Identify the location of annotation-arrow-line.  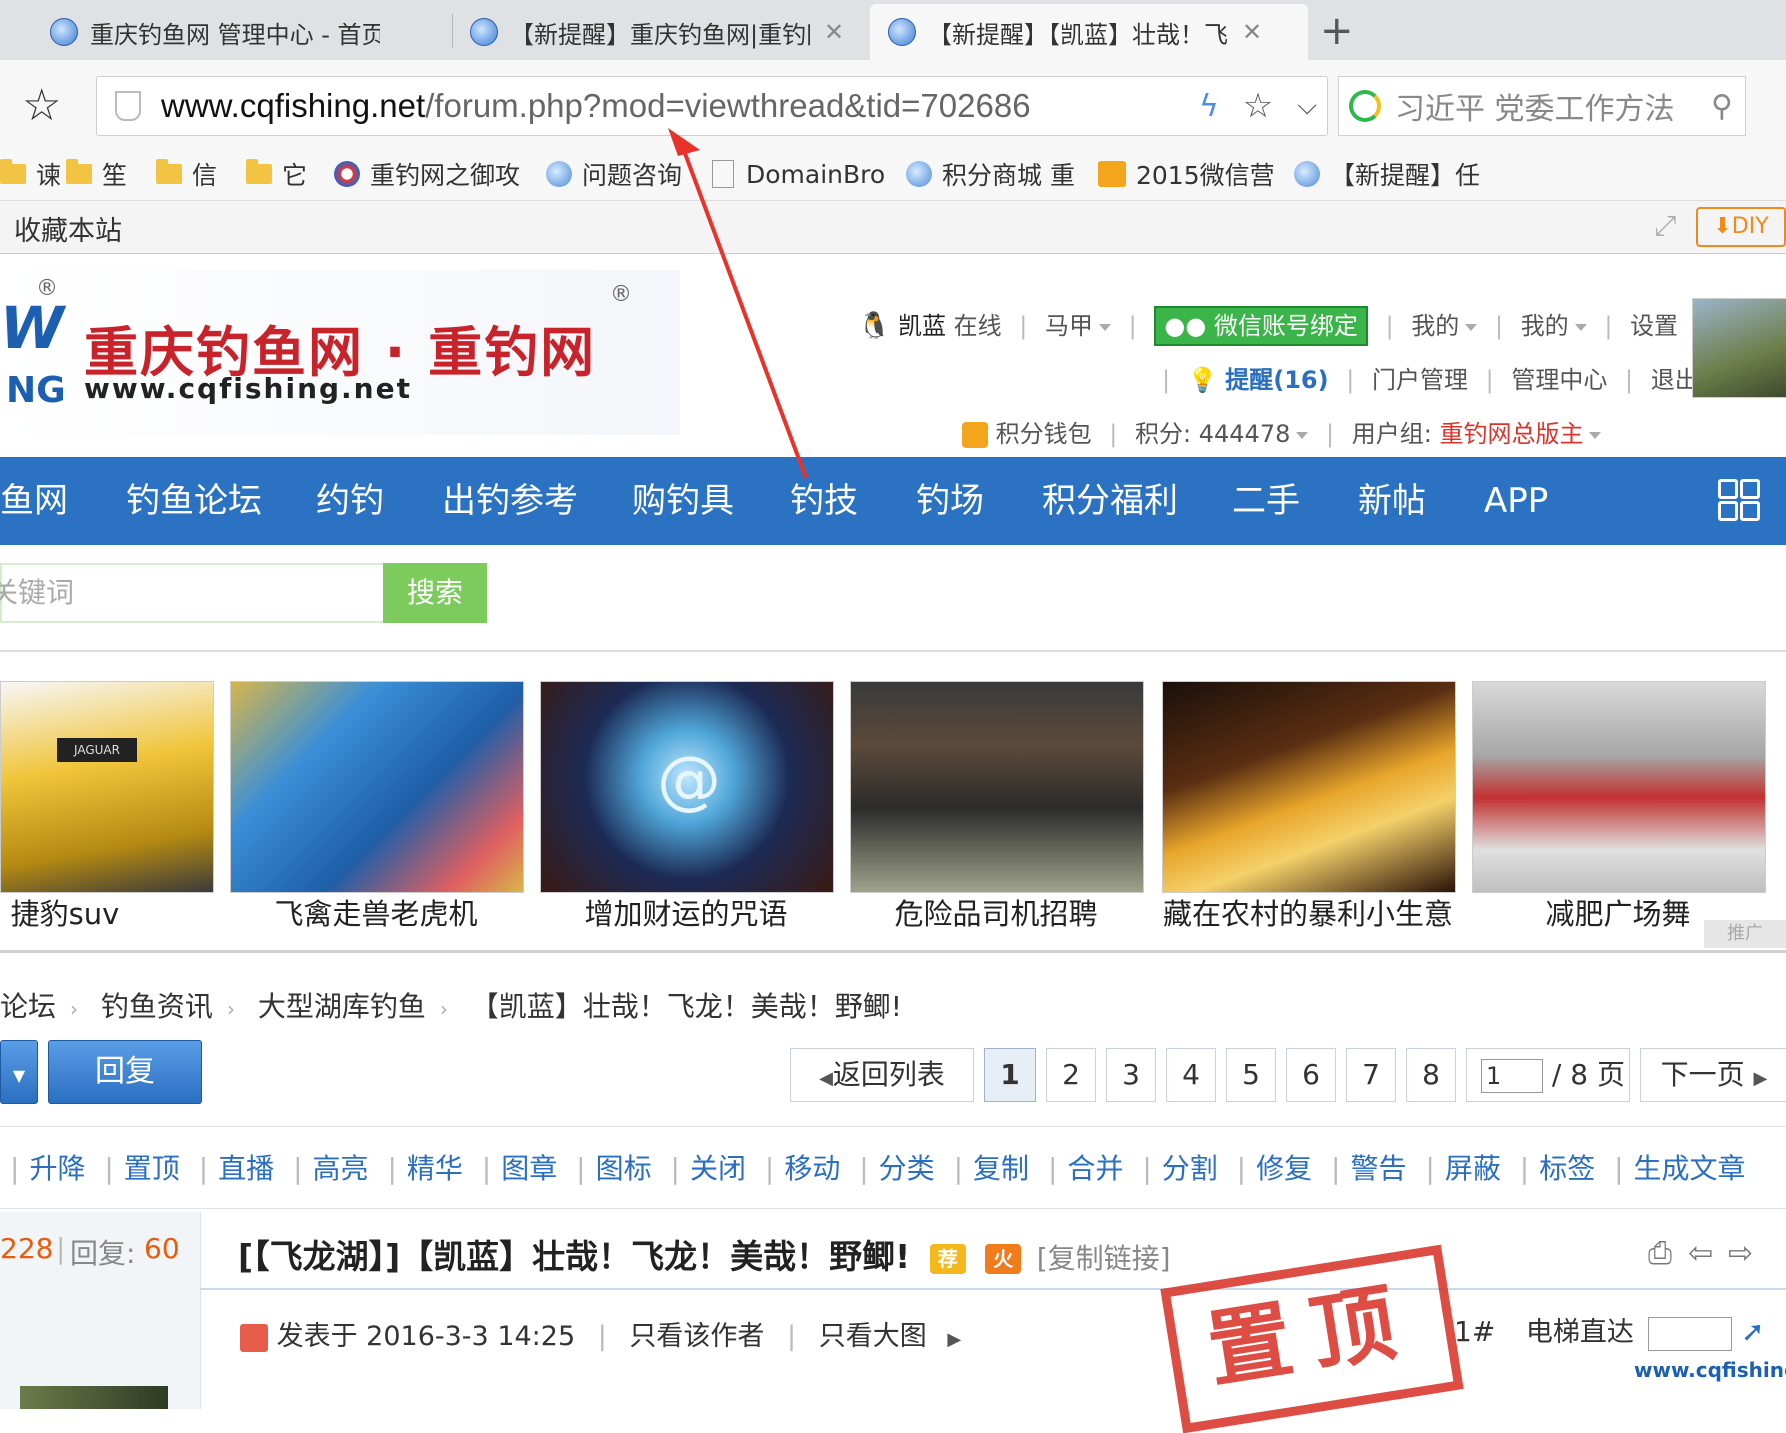
(743, 309).